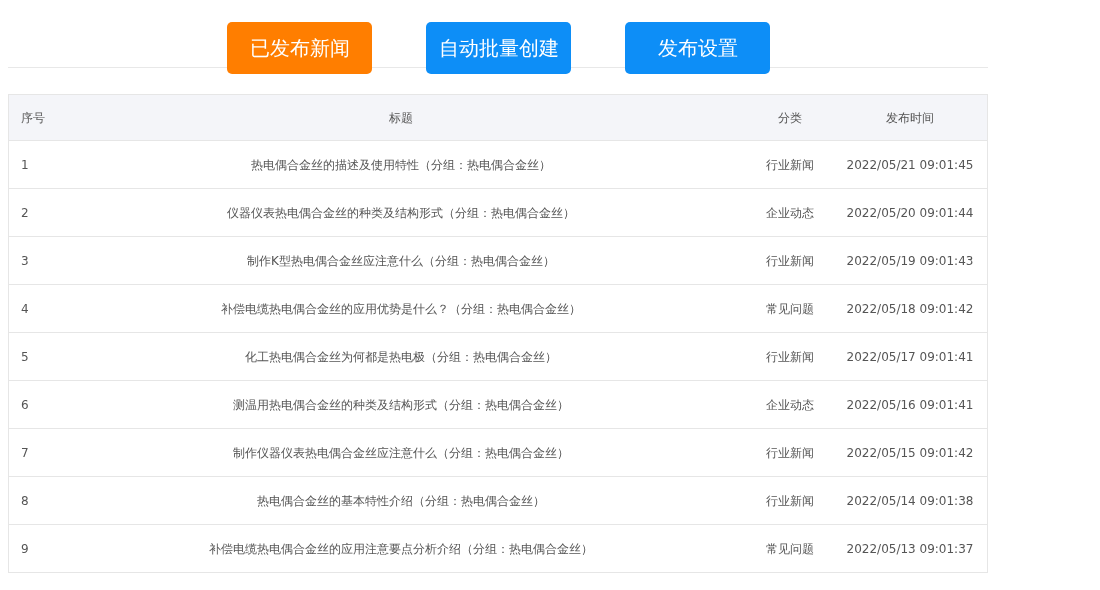 The height and width of the screenshot is (590, 1100). What do you see at coordinates (910, 452) in the screenshot?
I see `table-cell: 2022/05/15 09:01:42` at bounding box center [910, 452].